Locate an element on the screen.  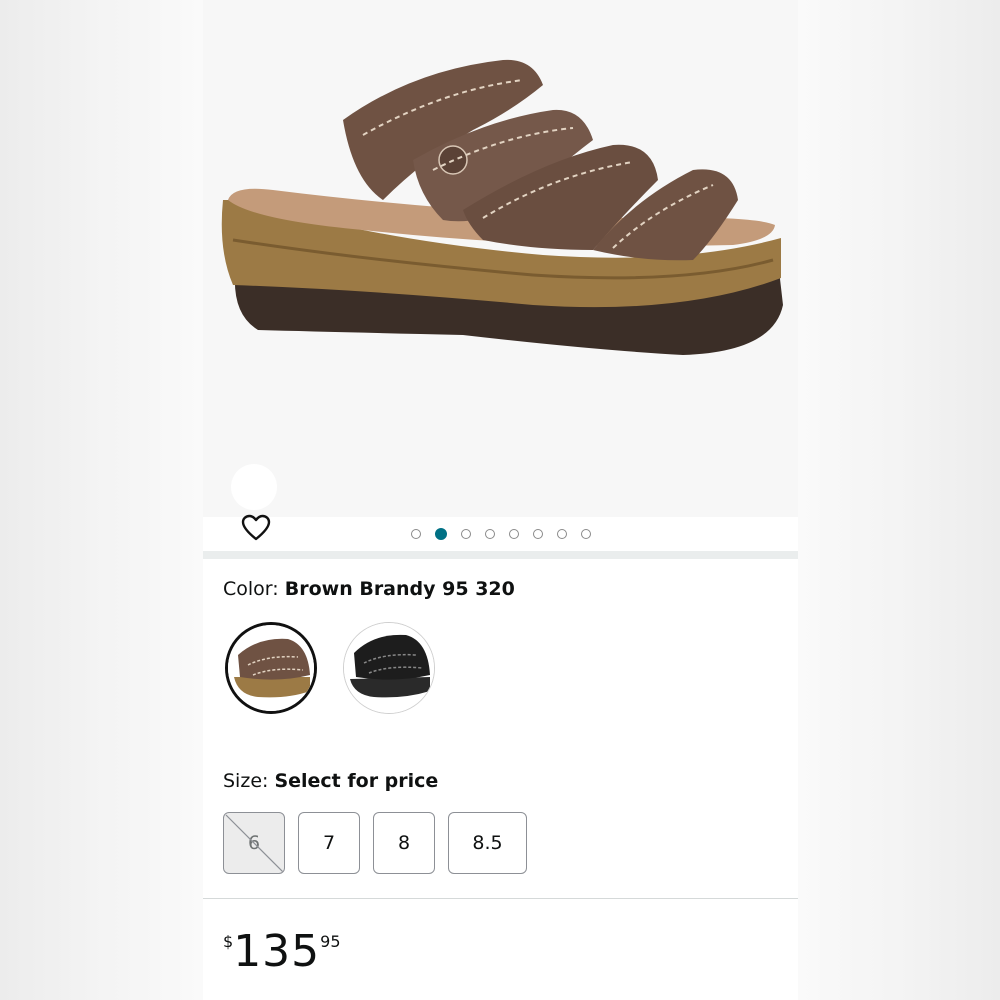
brown-sandal-thumbnail is located at coordinates (271, 668).